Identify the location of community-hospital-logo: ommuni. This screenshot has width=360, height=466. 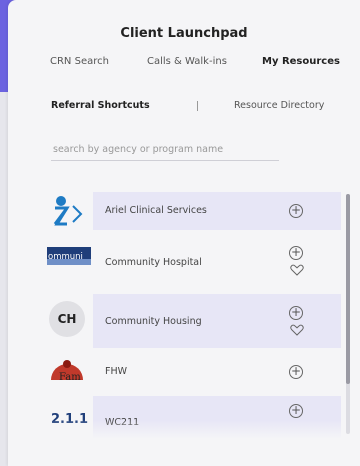
(69, 263).